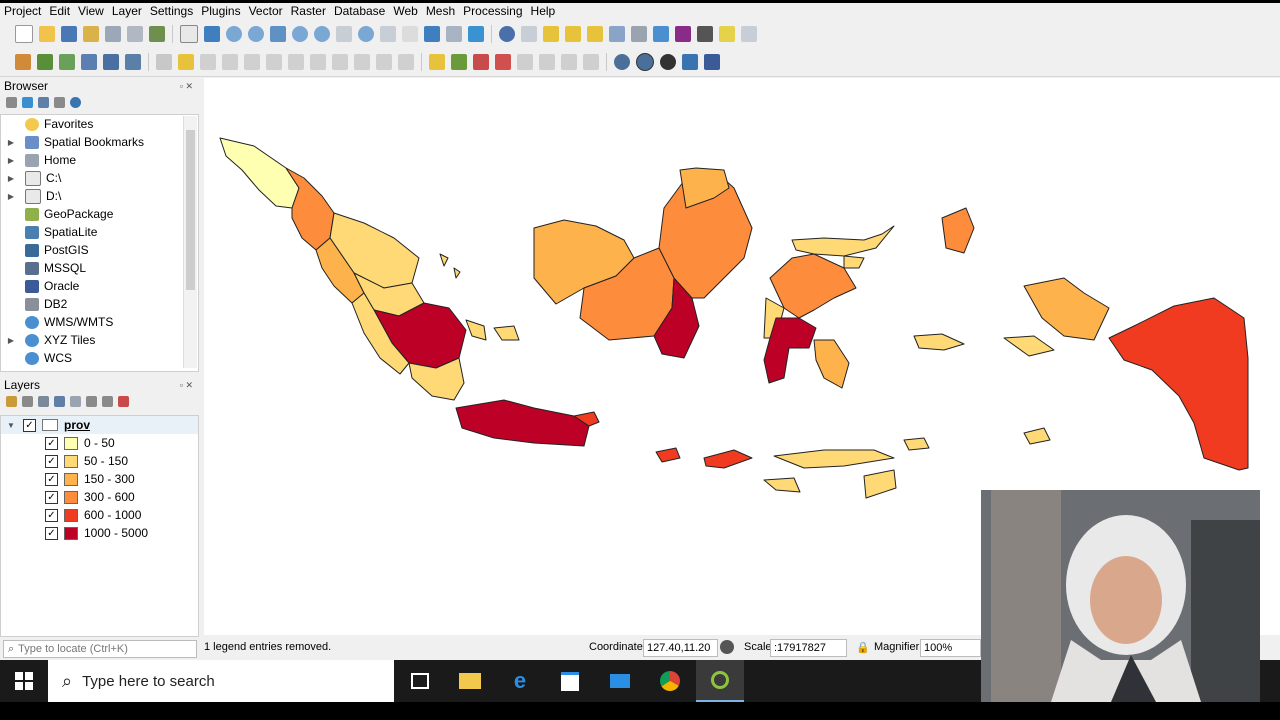 This screenshot has width=1280, height=720. What do you see at coordinates (99, 124) in the screenshot?
I see `browser-item-favorites: Favorites` at bounding box center [99, 124].